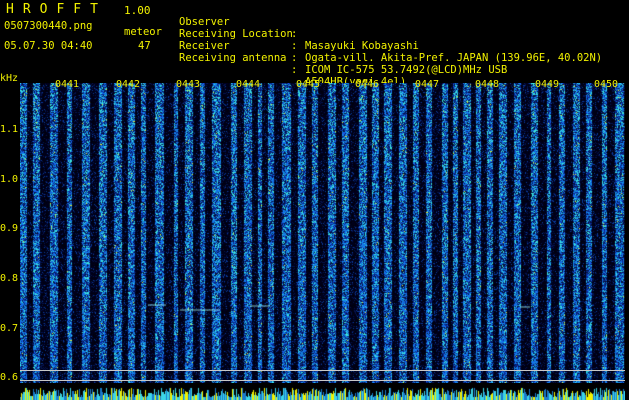 The image size is (629, 400). What do you see at coordinates (137, 10) in the screenshot?
I see `app-version: 1.00` at bounding box center [137, 10].